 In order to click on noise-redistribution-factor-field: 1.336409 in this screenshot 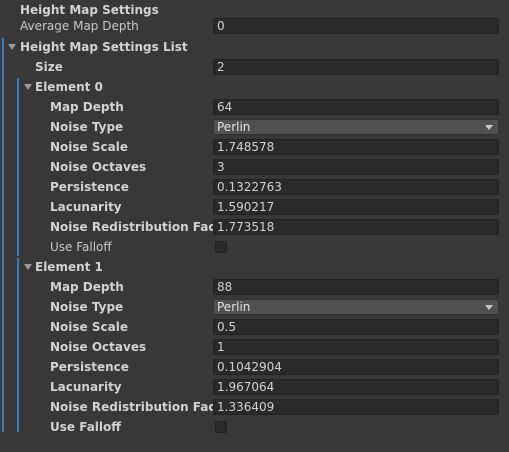, I will do `click(356, 407)`.